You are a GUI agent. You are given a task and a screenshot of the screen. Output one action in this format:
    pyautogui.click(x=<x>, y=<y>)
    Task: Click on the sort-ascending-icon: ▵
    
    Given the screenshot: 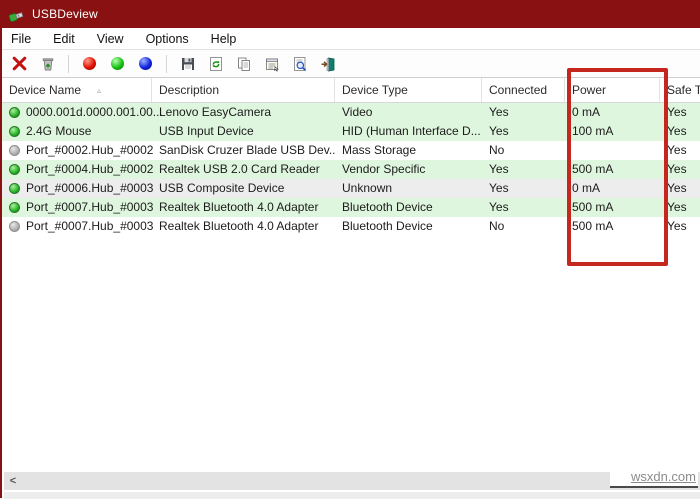 What is the action you would take?
    pyautogui.click(x=99, y=90)
    